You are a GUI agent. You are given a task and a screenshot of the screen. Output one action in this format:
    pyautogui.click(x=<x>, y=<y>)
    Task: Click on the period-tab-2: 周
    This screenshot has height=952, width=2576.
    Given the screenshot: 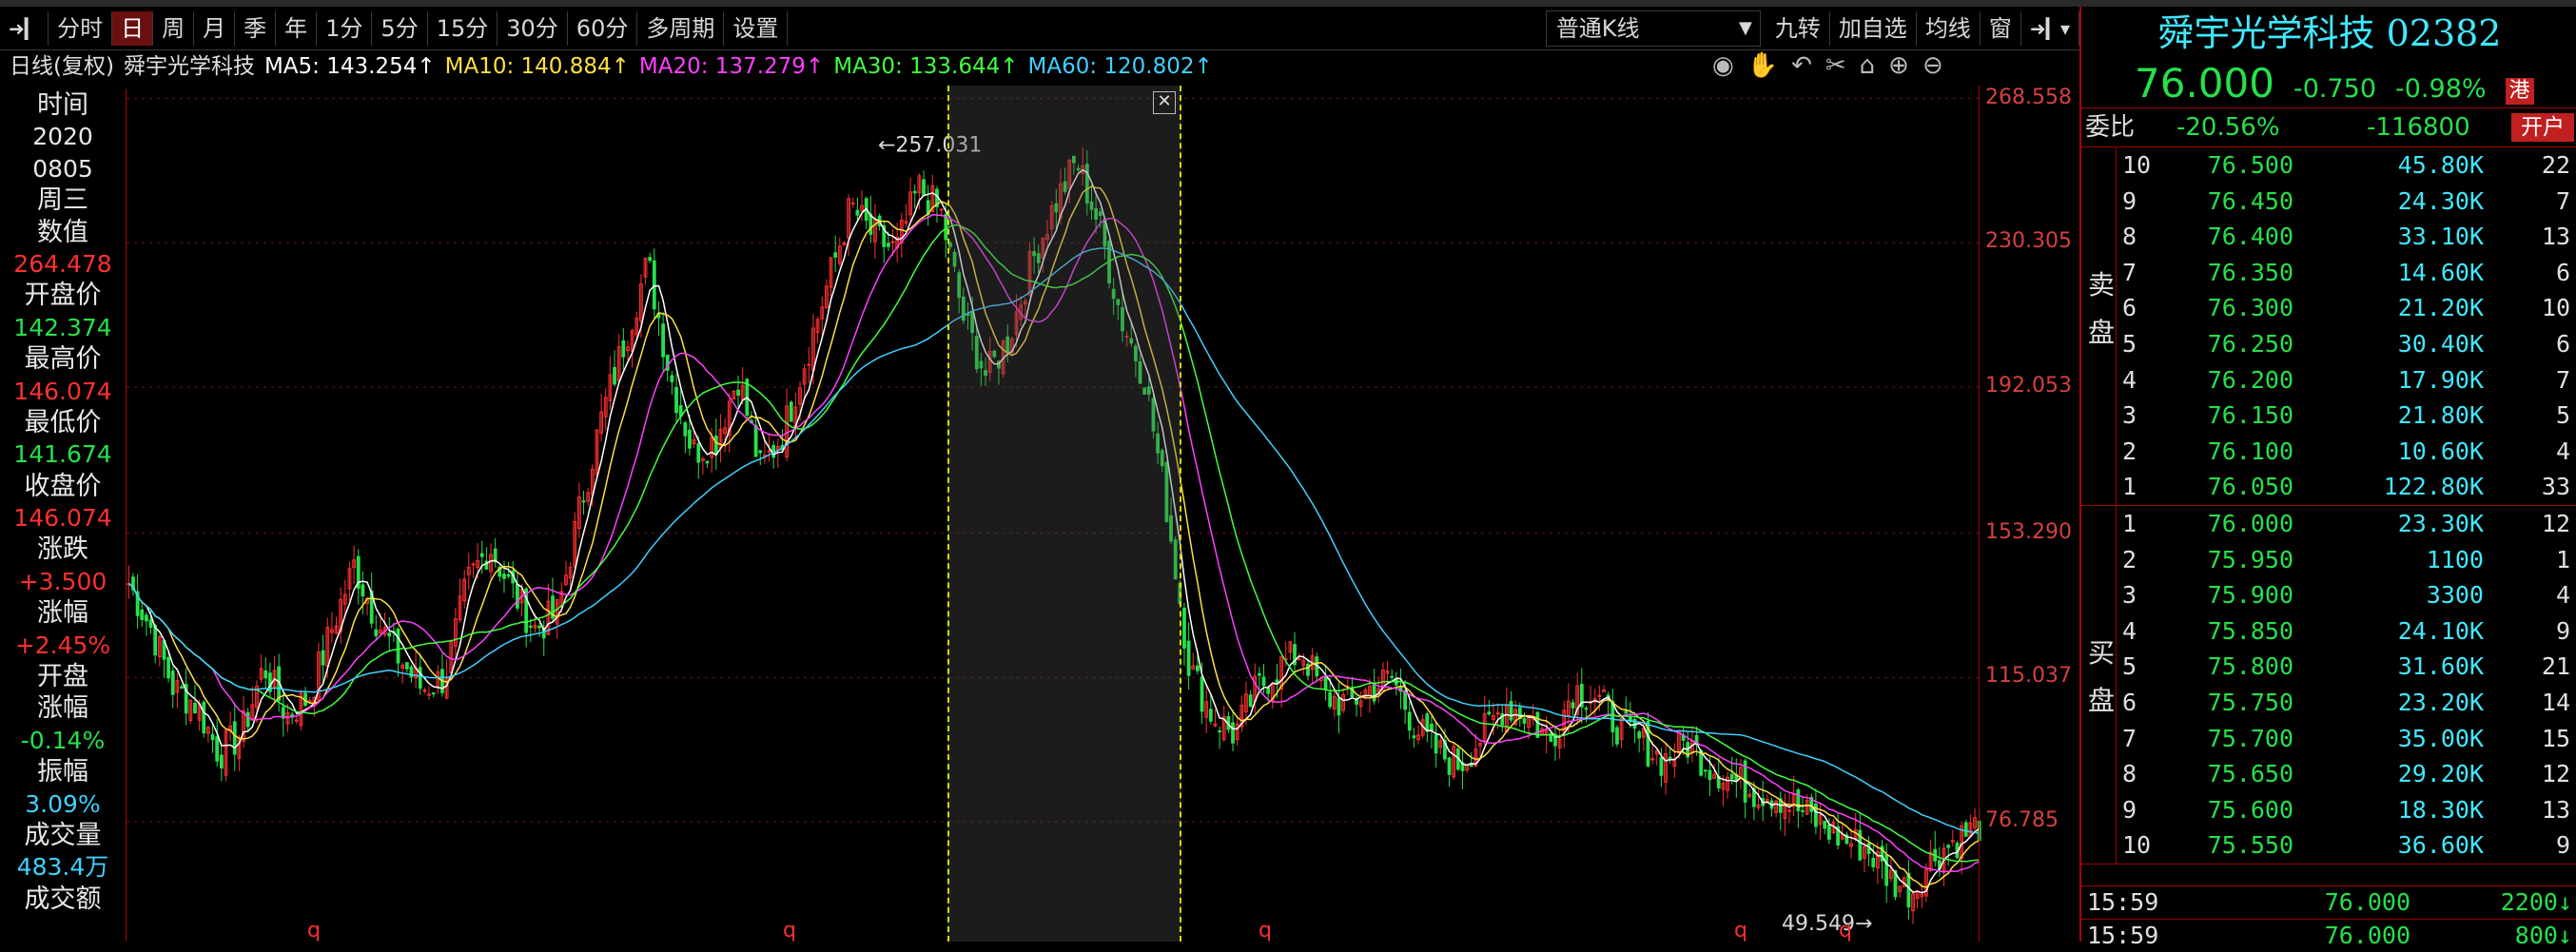 What is the action you would take?
    pyautogui.click(x=174, y=28)
    